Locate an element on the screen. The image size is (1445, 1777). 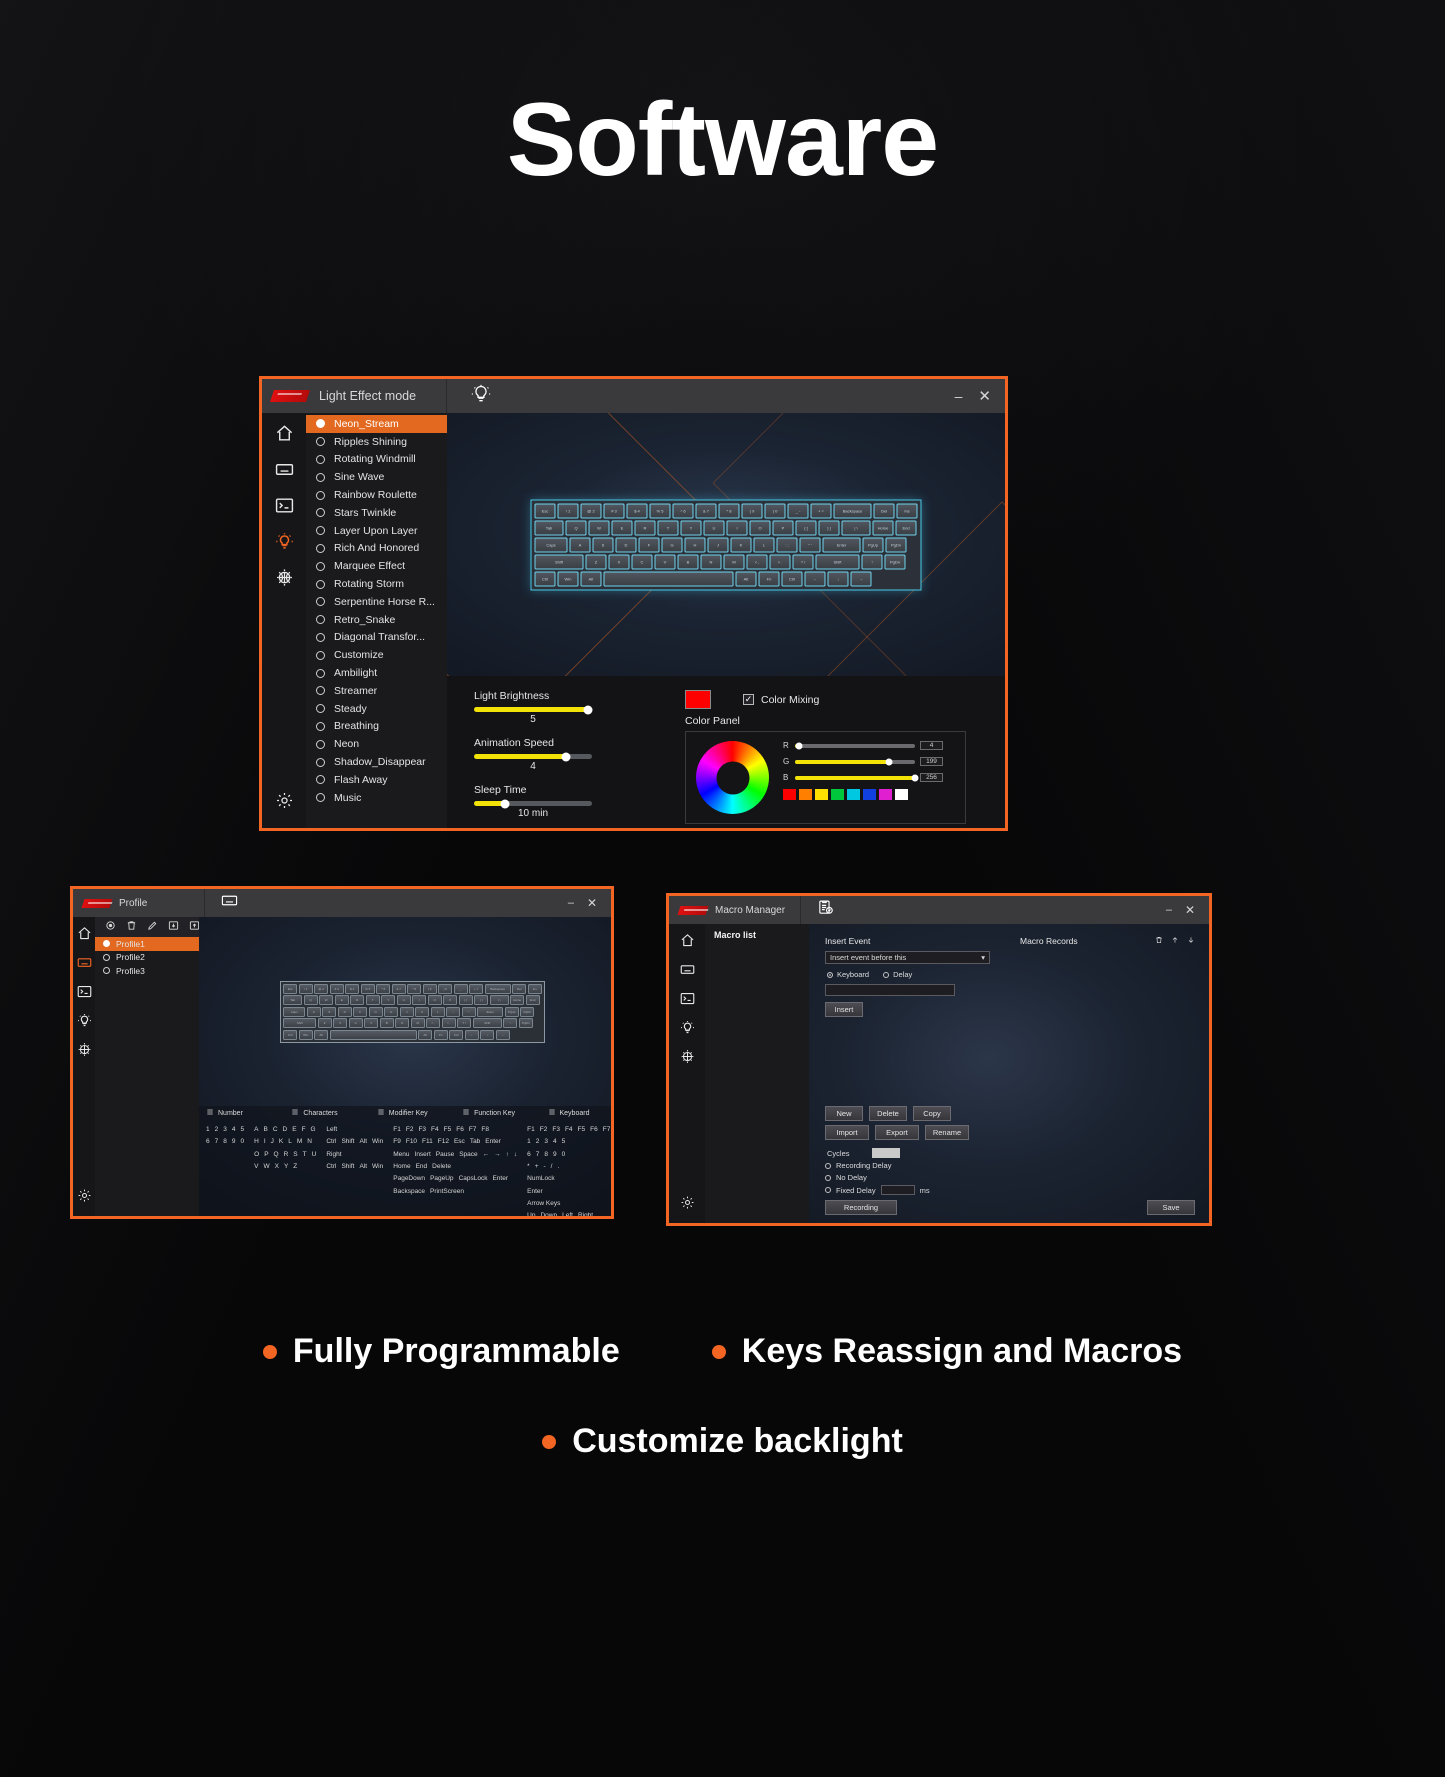
rgb-slider-row: B 256 is located at coordinates (869, 777).